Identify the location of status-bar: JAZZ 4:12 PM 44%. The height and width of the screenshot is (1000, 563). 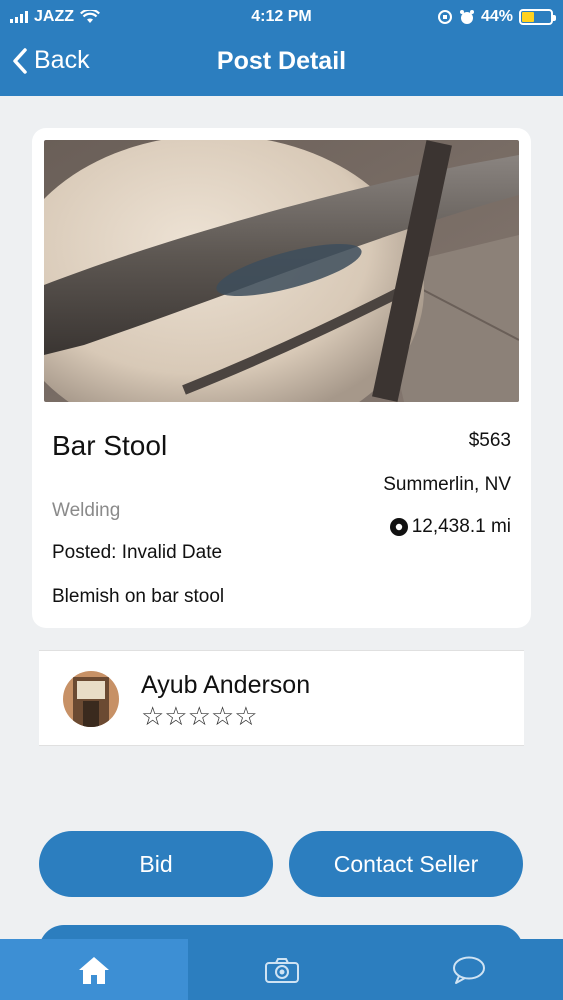
(281, 17).